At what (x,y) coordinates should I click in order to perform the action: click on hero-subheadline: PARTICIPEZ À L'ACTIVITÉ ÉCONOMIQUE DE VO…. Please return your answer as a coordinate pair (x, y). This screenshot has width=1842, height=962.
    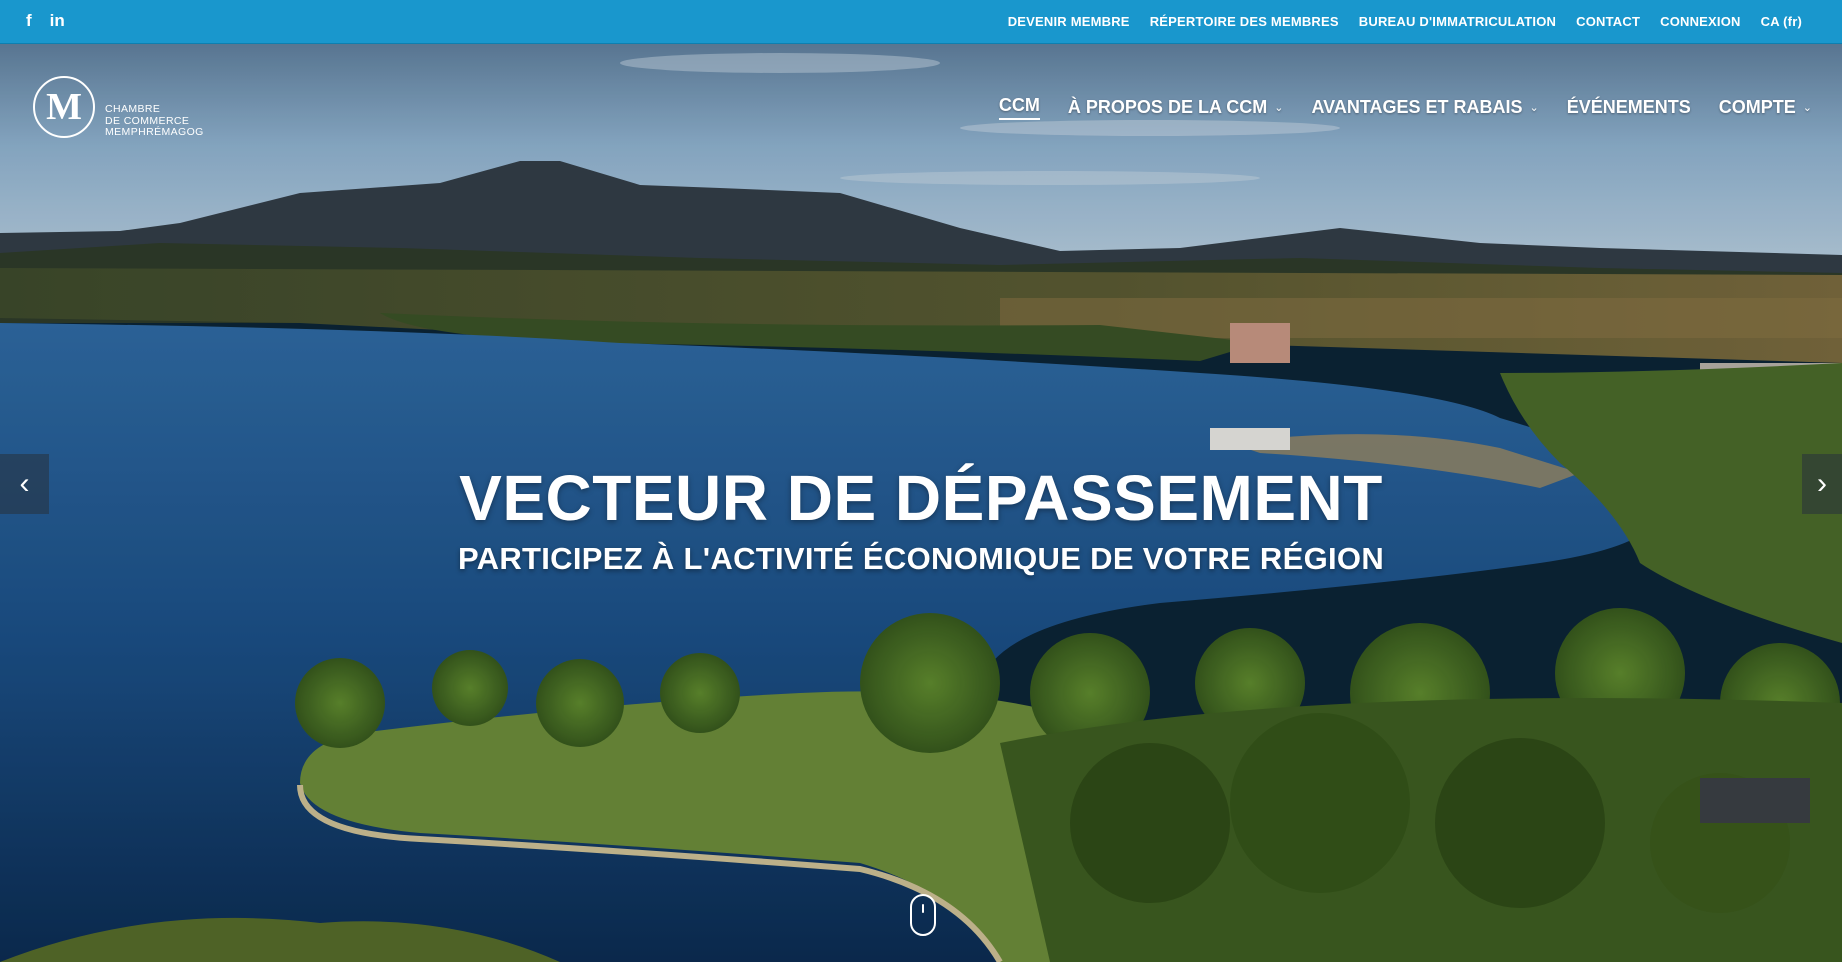
    Looking at the image, I should click on (921, 558).